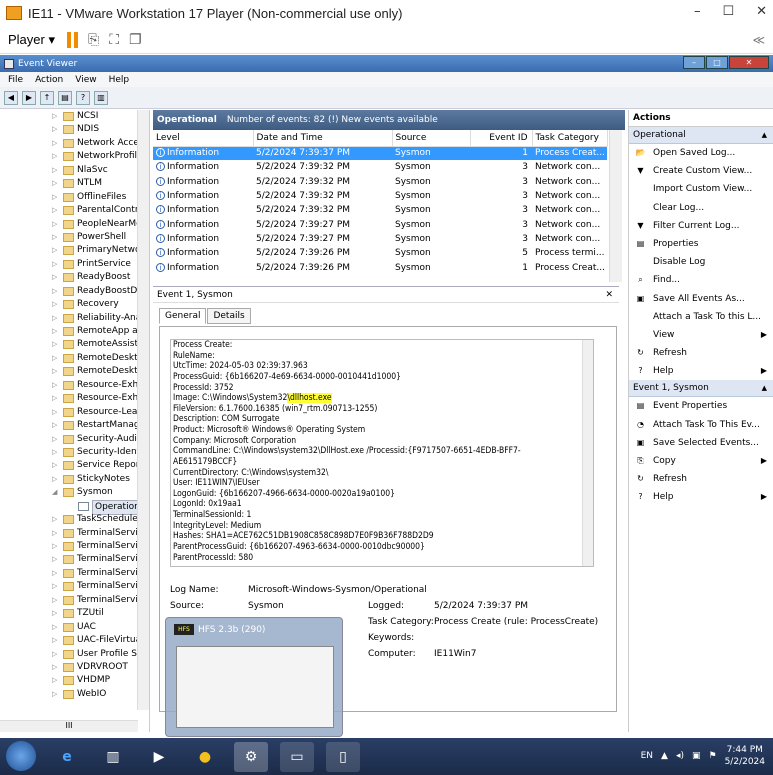  I want to click on menu-view: View, so click(85, 80).